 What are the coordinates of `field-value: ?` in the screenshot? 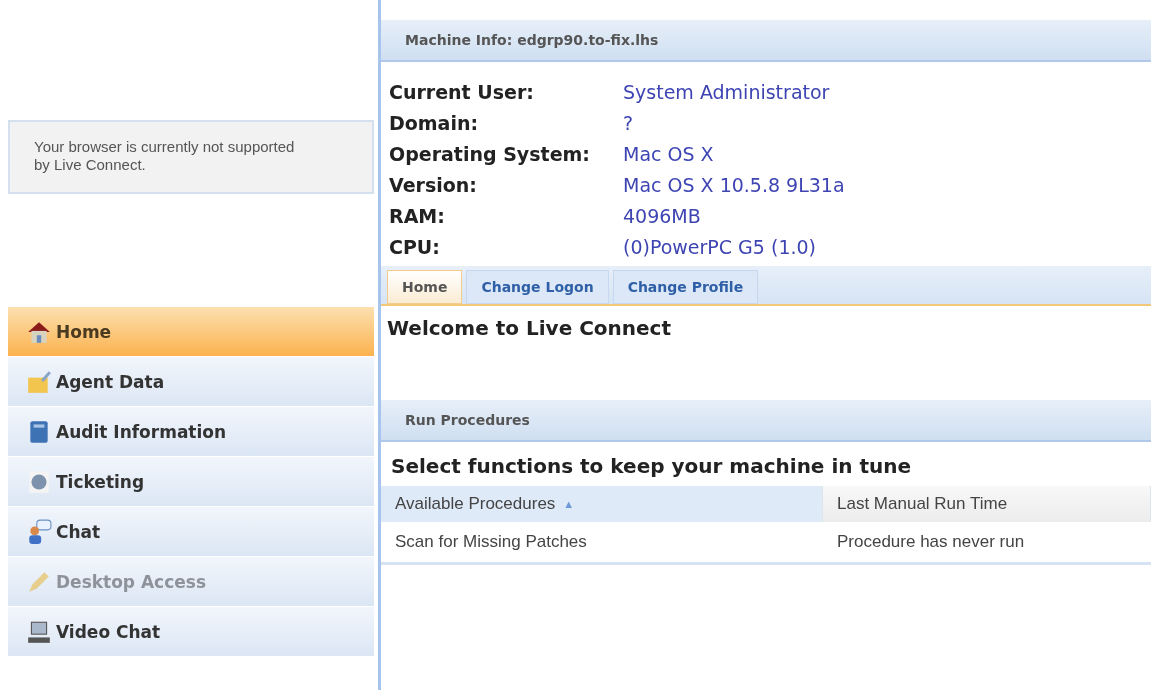 It's located at (628, 122).